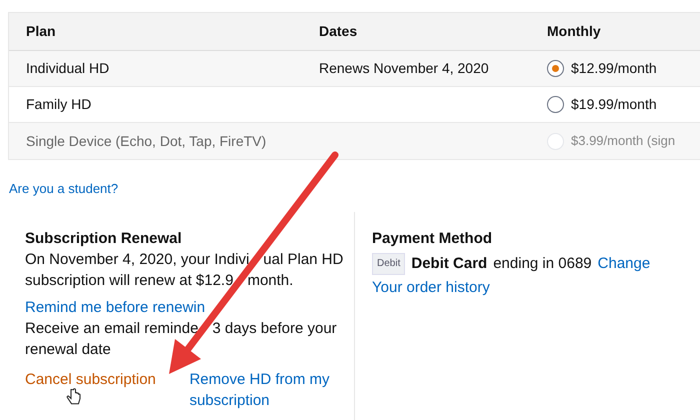 This screenshot has height=420, width=700. I want to click on order-history-link: Your order history, so click(431, 287).